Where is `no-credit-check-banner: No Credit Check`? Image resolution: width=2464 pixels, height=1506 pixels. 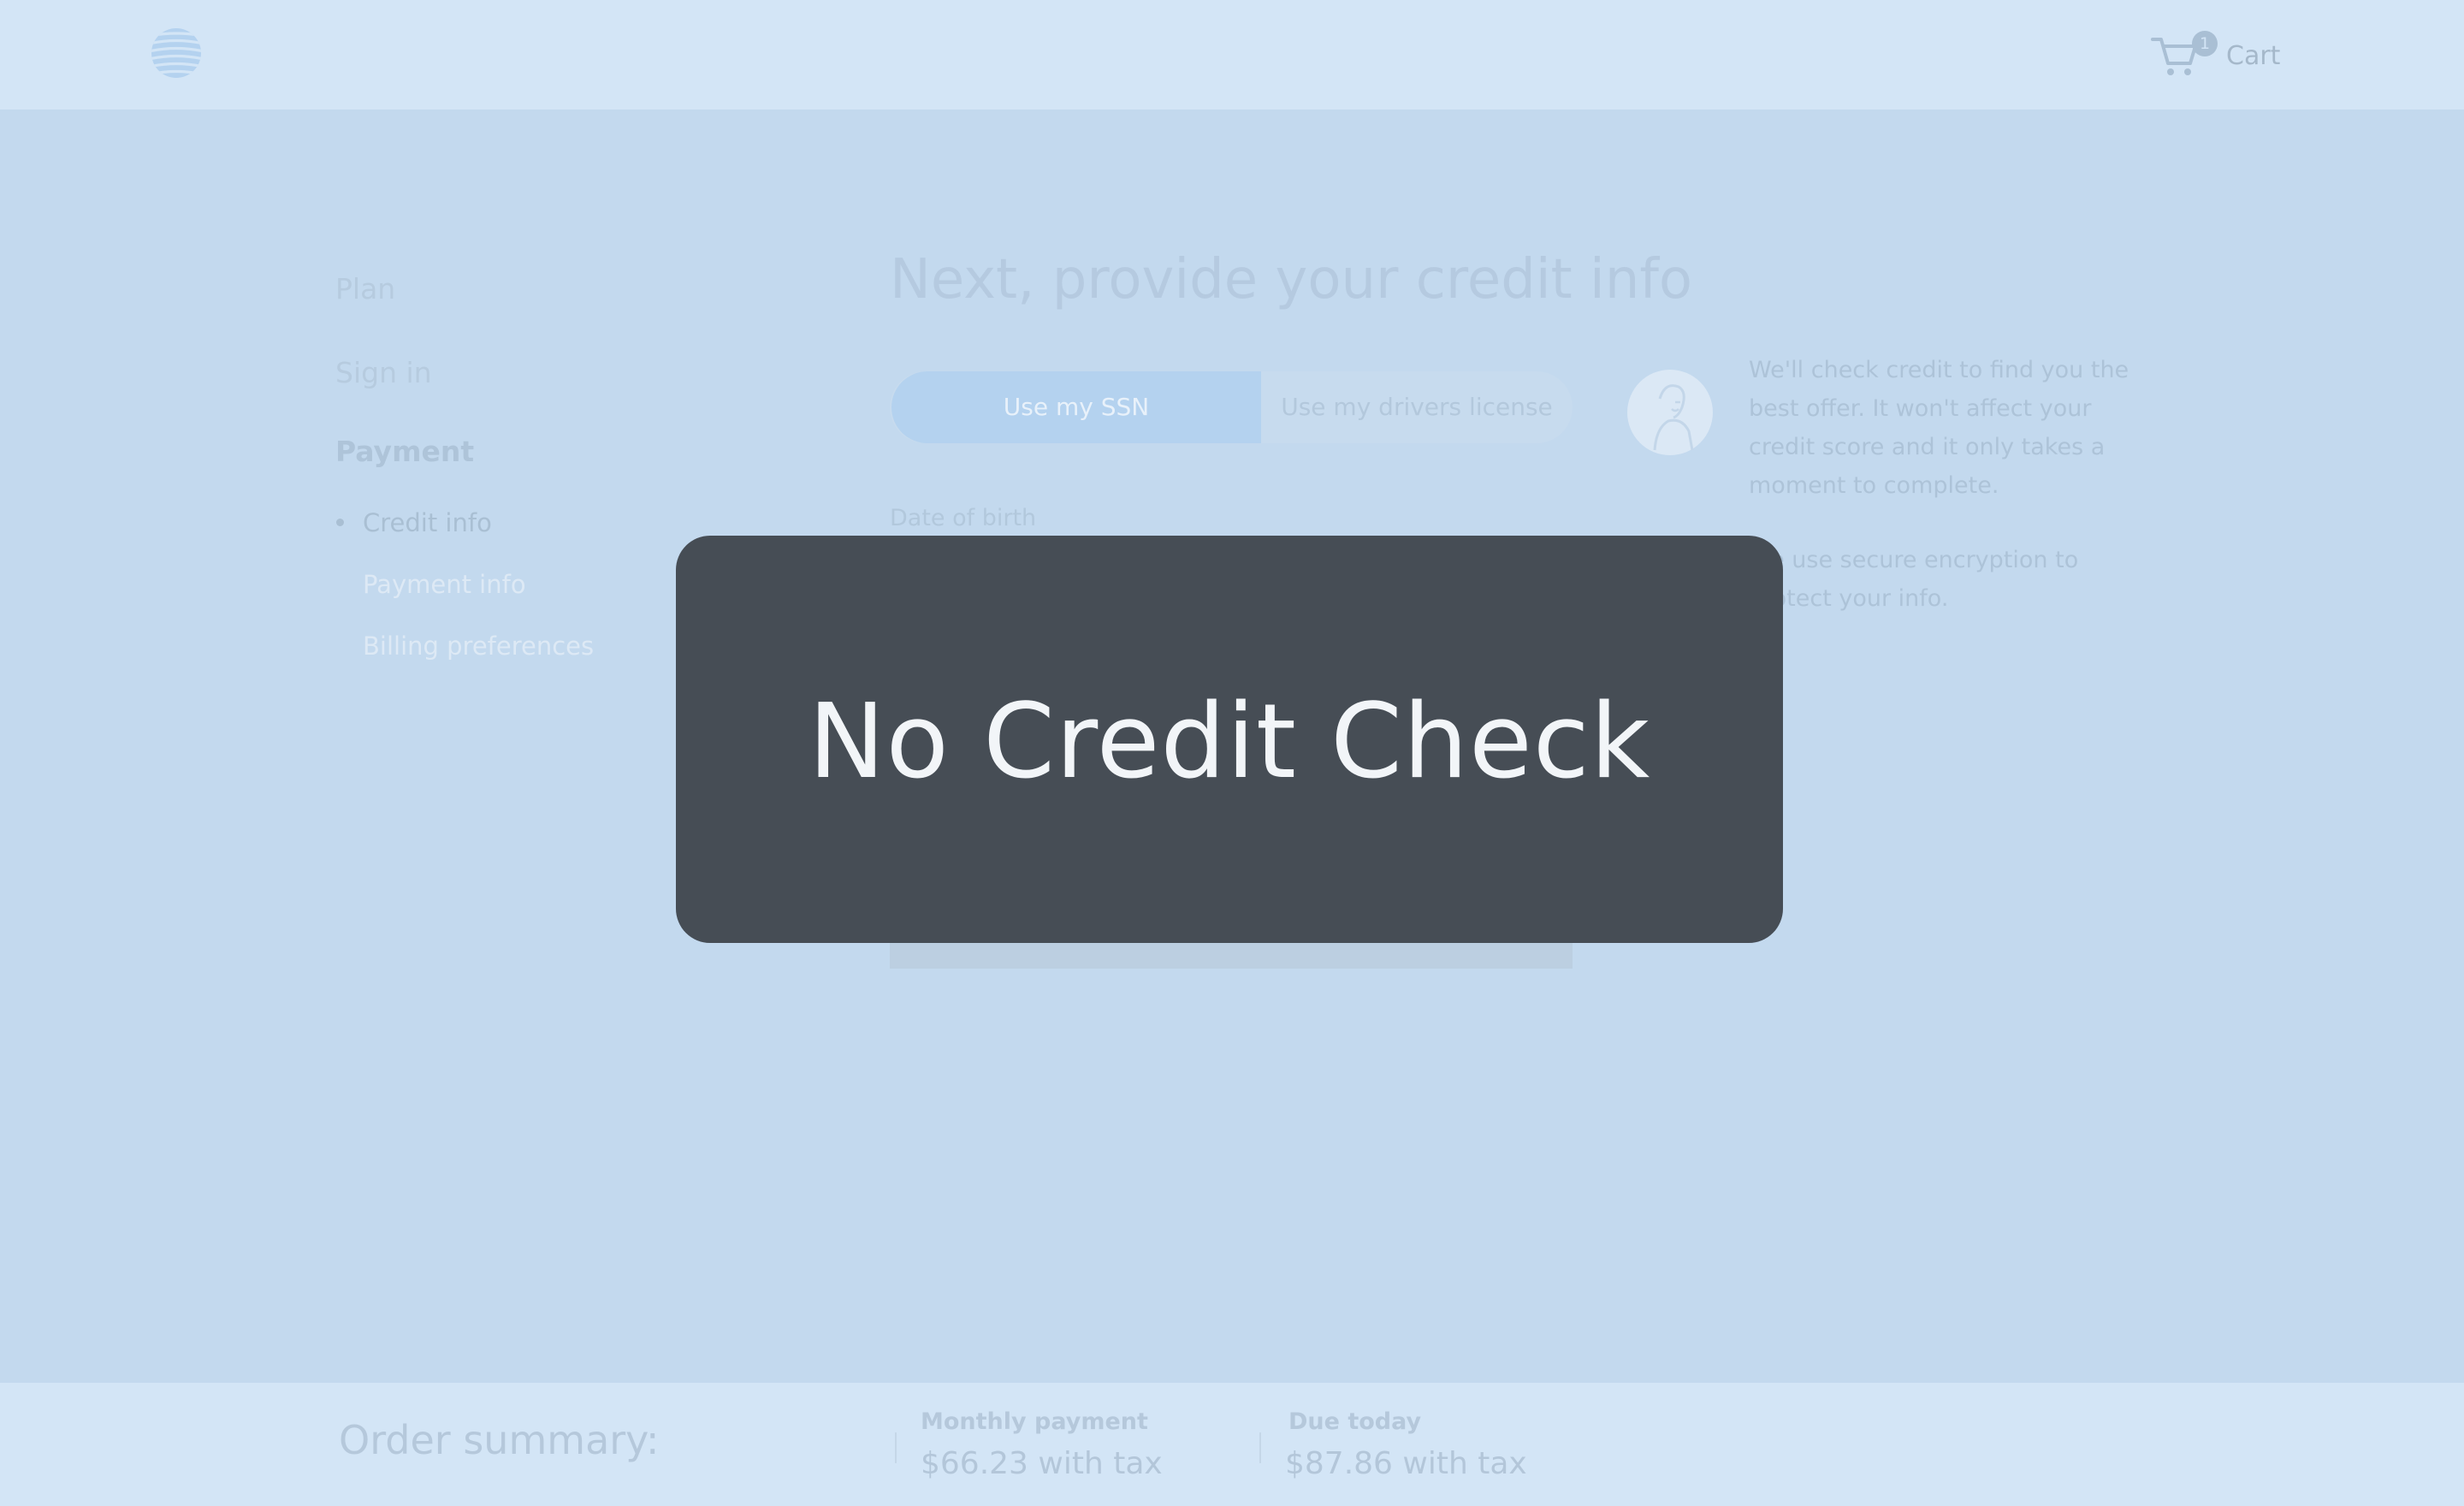
no-credit-check-banner: No Credit Check is located at coordinates (1229, 739).